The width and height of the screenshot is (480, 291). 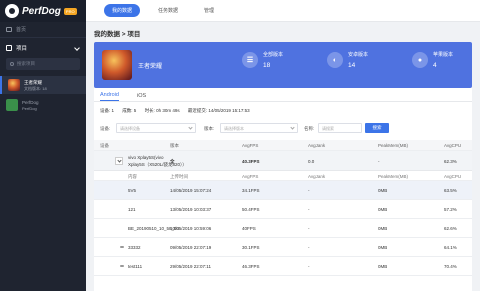 What do you see at coordinates (122, 10) in the screenshot?
I see `tab-my-data: 我的数据` at bounding box center [122, 10].